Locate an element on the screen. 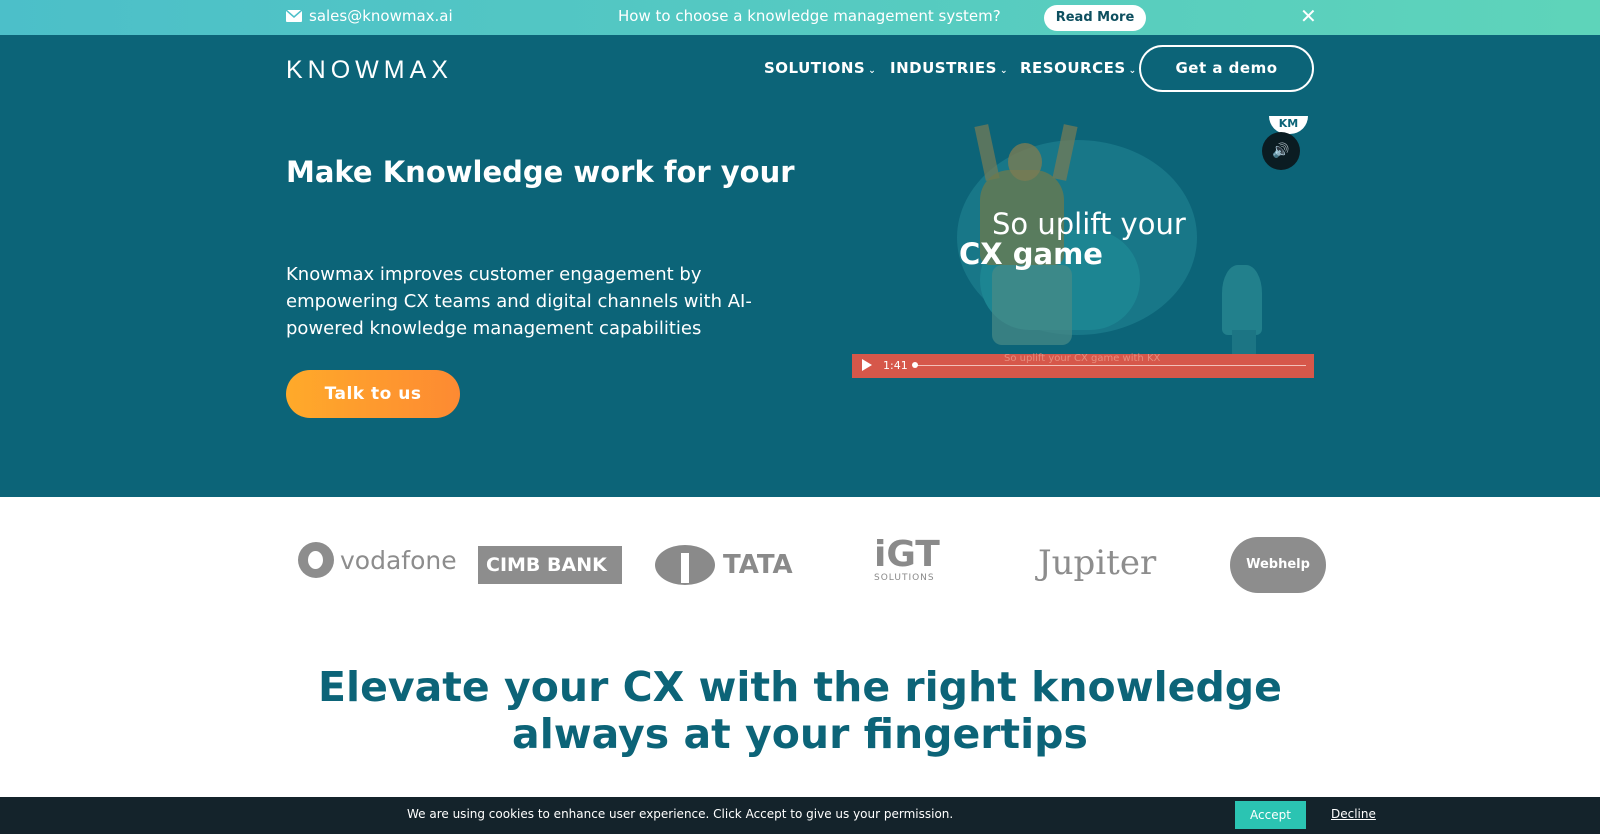  logo-text: vodafone is located at coordinates (398, 560).